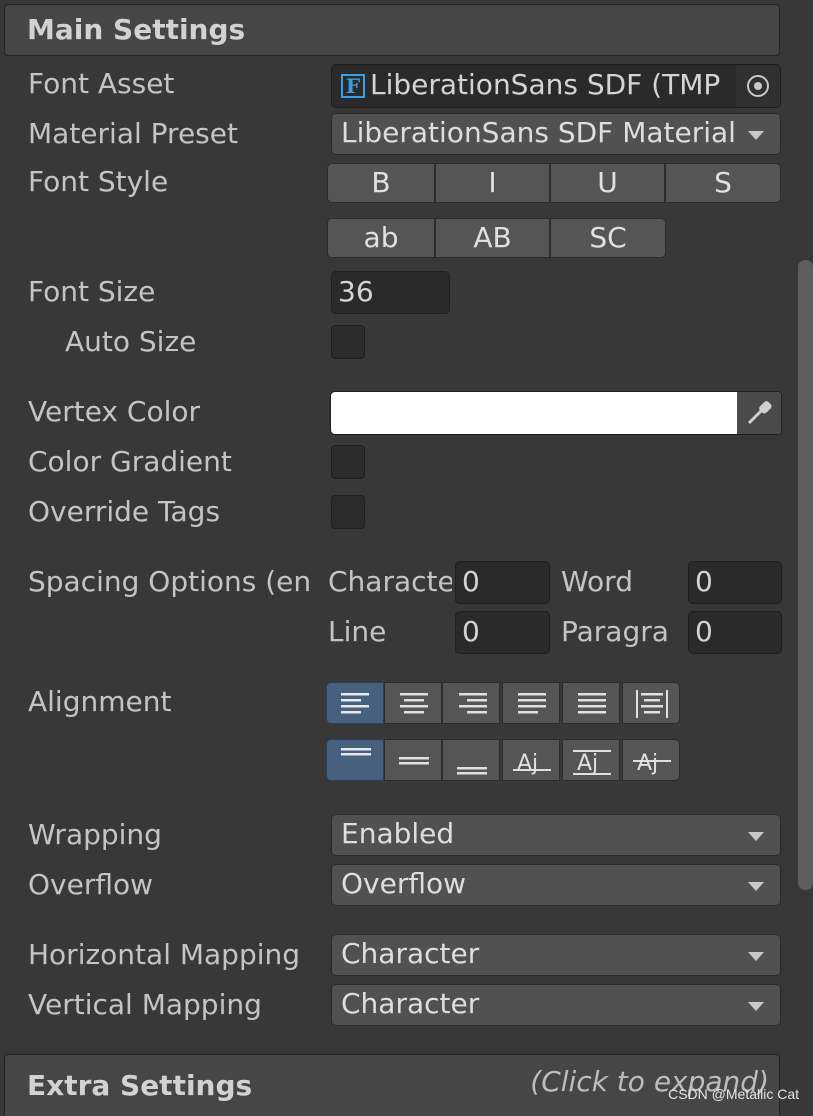 This screenshot has height=1116, width=813. What do you see at coordinates (733, 1094) in the screenshot?
I see `watermark: CSDN @Metallic Cat` at bounding box center [733, 1094].